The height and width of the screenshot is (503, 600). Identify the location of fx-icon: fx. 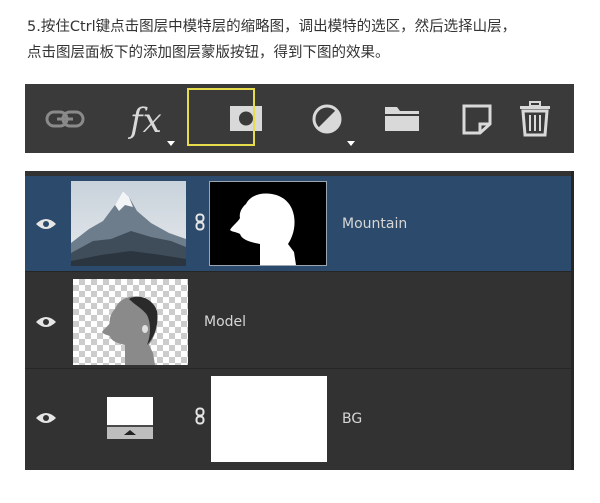
(151, 123).